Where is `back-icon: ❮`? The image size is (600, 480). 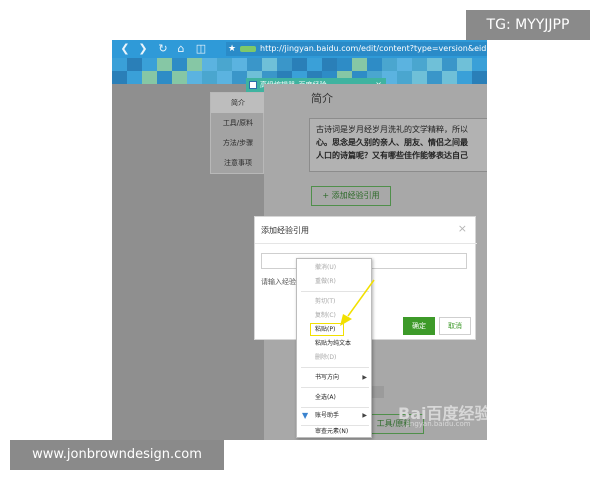
back-icon: ❮ is located at coordinates (125, 49).